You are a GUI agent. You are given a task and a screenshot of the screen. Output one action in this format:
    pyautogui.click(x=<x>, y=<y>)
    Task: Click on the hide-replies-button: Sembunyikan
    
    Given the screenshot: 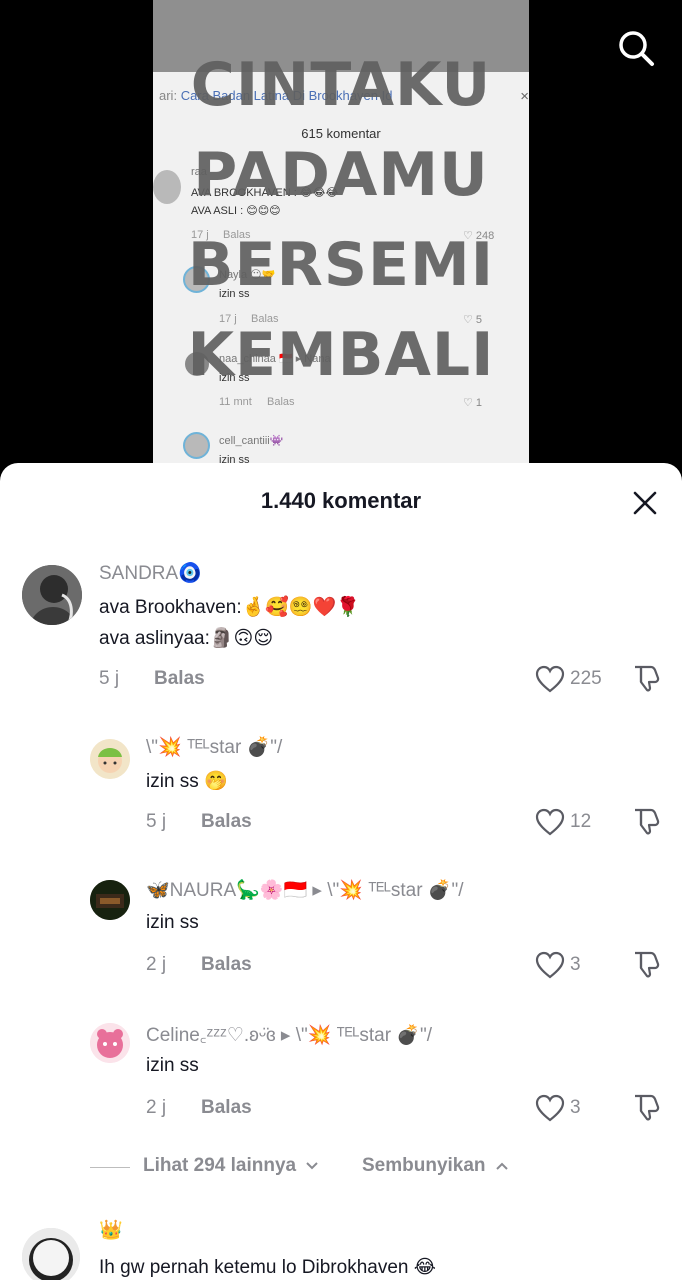 What is the action you would take?
    pyautogui.click(x=435, y=1166)
    